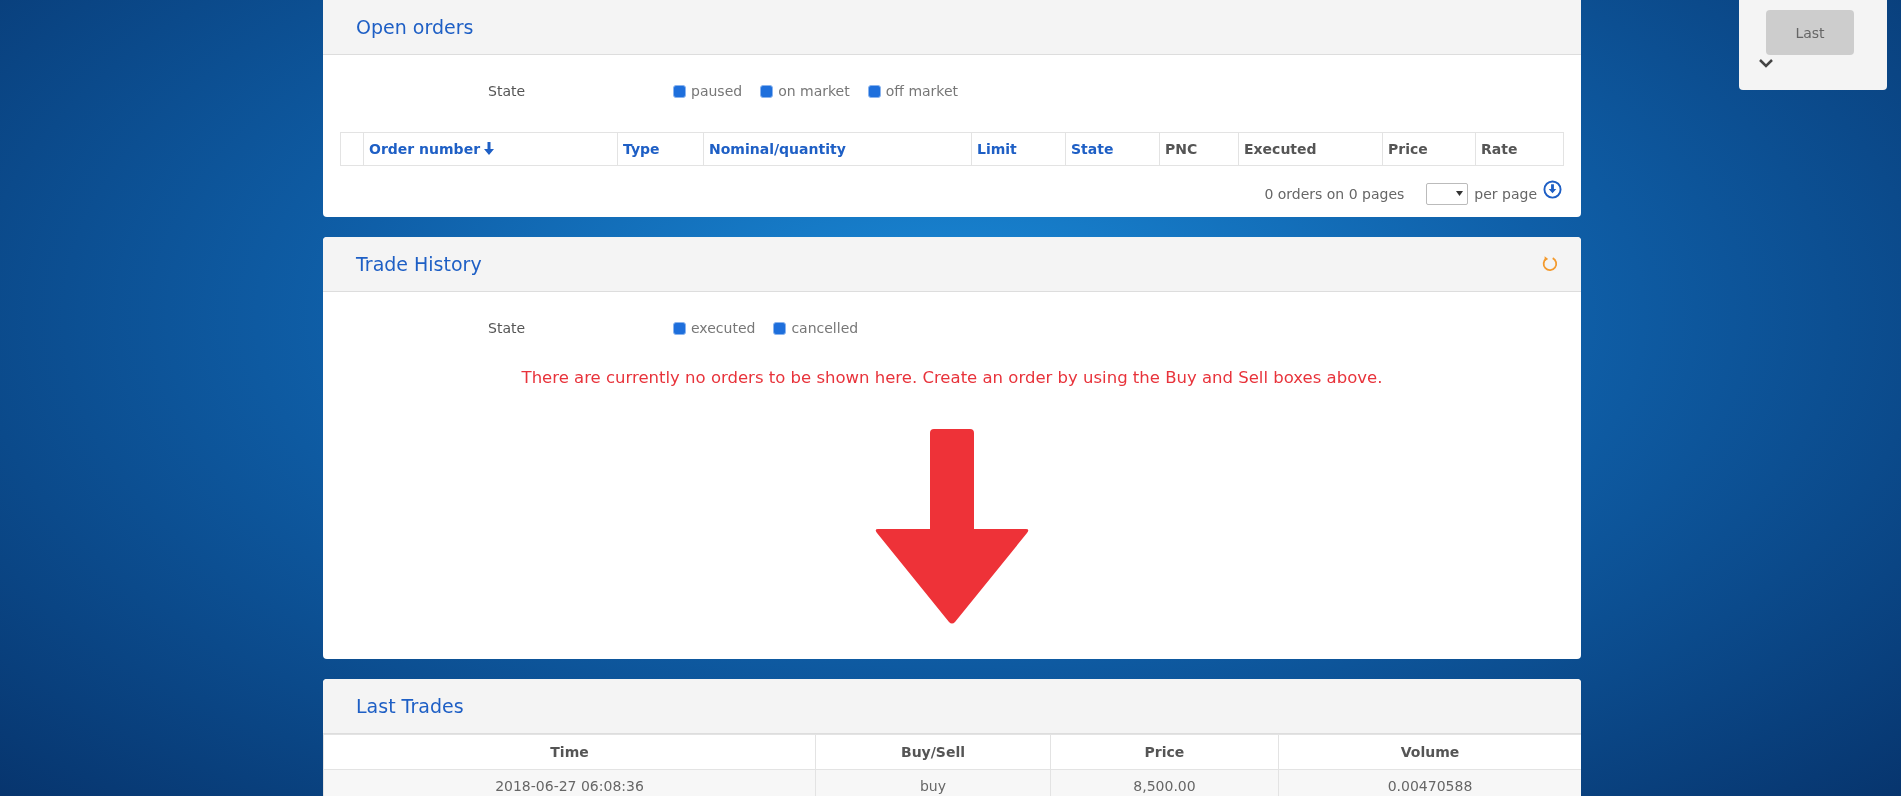  Describe the element at coordinates (419, 264) in the screenshot. I see `panel-title: Trade History` at that location.